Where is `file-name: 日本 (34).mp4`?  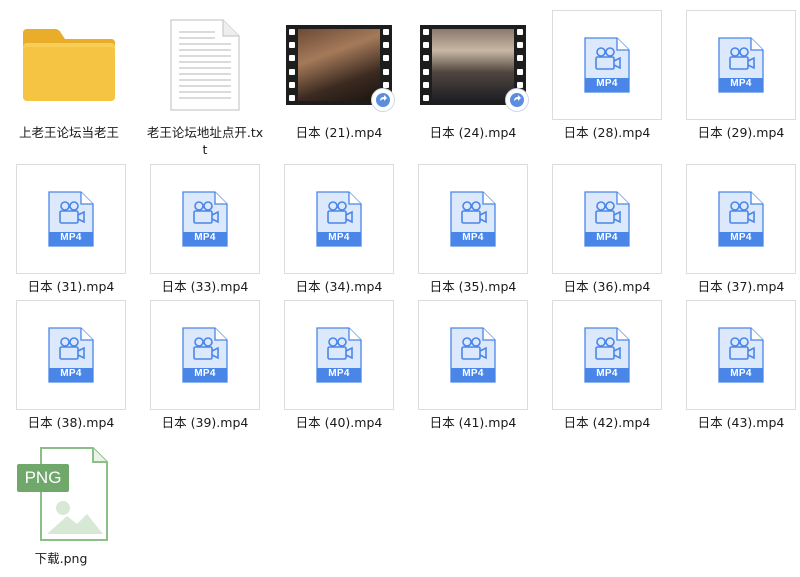
file-name: 日本 (34).mp4 is located at coordinates (339, 286).